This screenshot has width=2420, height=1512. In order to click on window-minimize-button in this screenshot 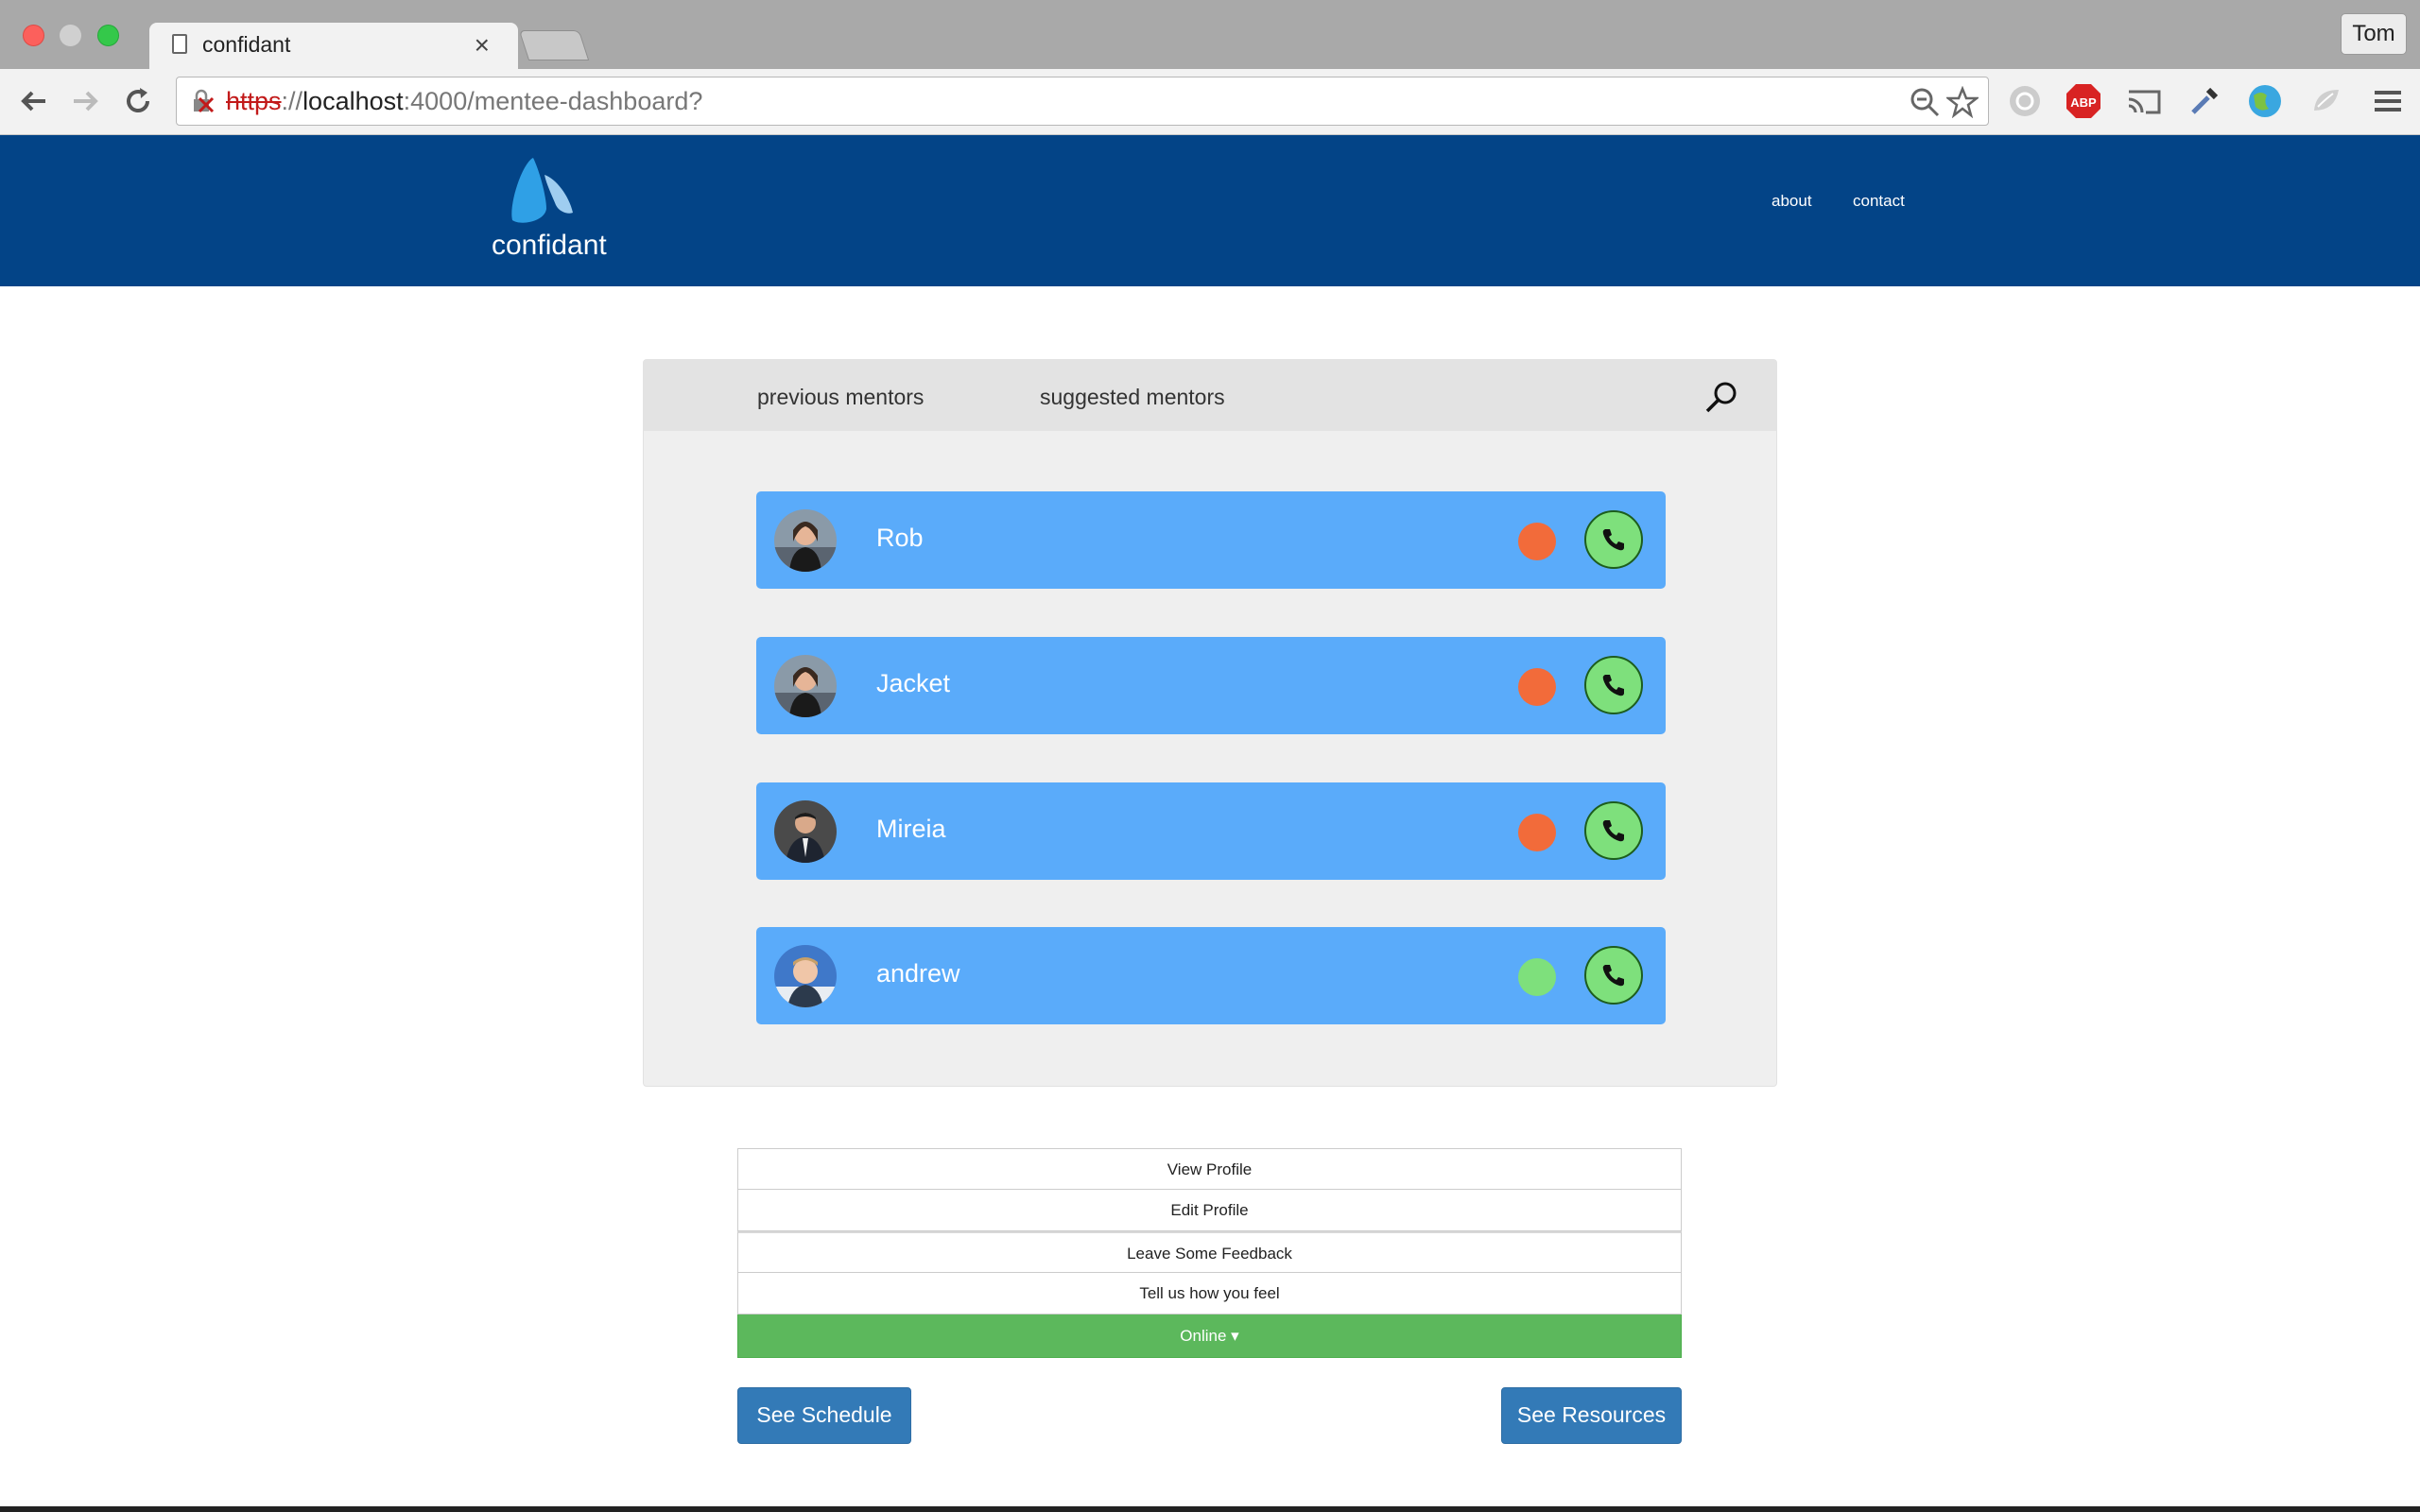, I will do `click(70, 35)`.